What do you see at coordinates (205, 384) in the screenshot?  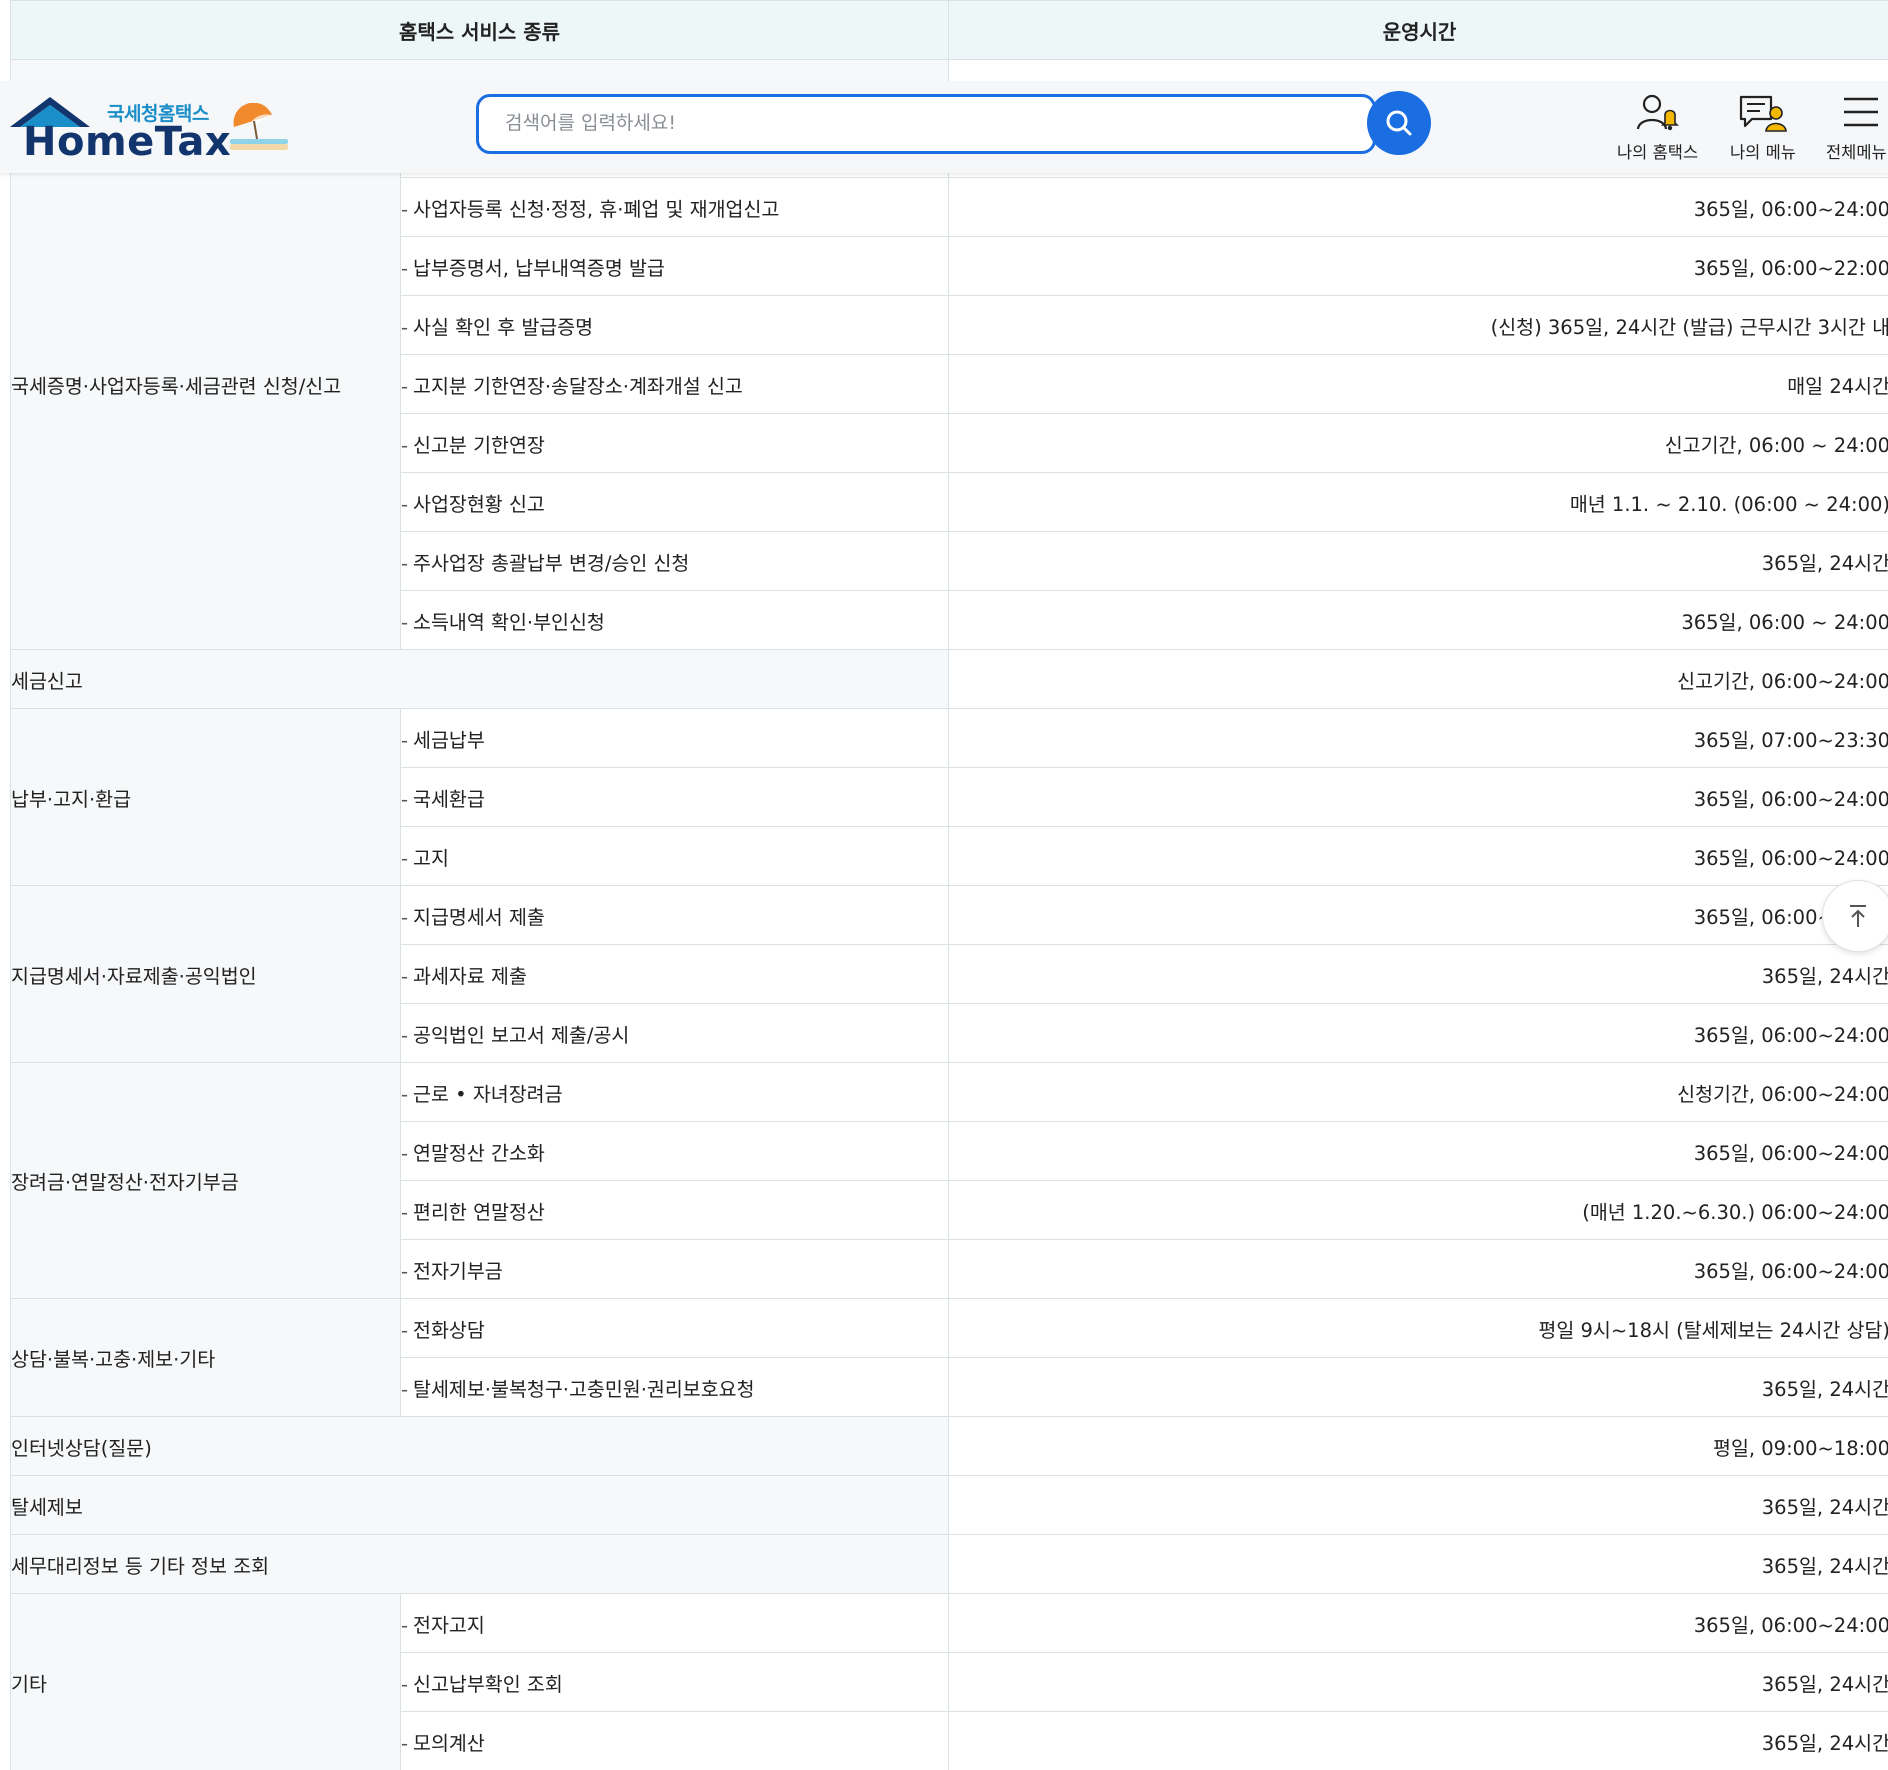 I see `category-cell: 국세증명·사업자등록·세금관련 신청/신고` at bounding box center [205, 384].